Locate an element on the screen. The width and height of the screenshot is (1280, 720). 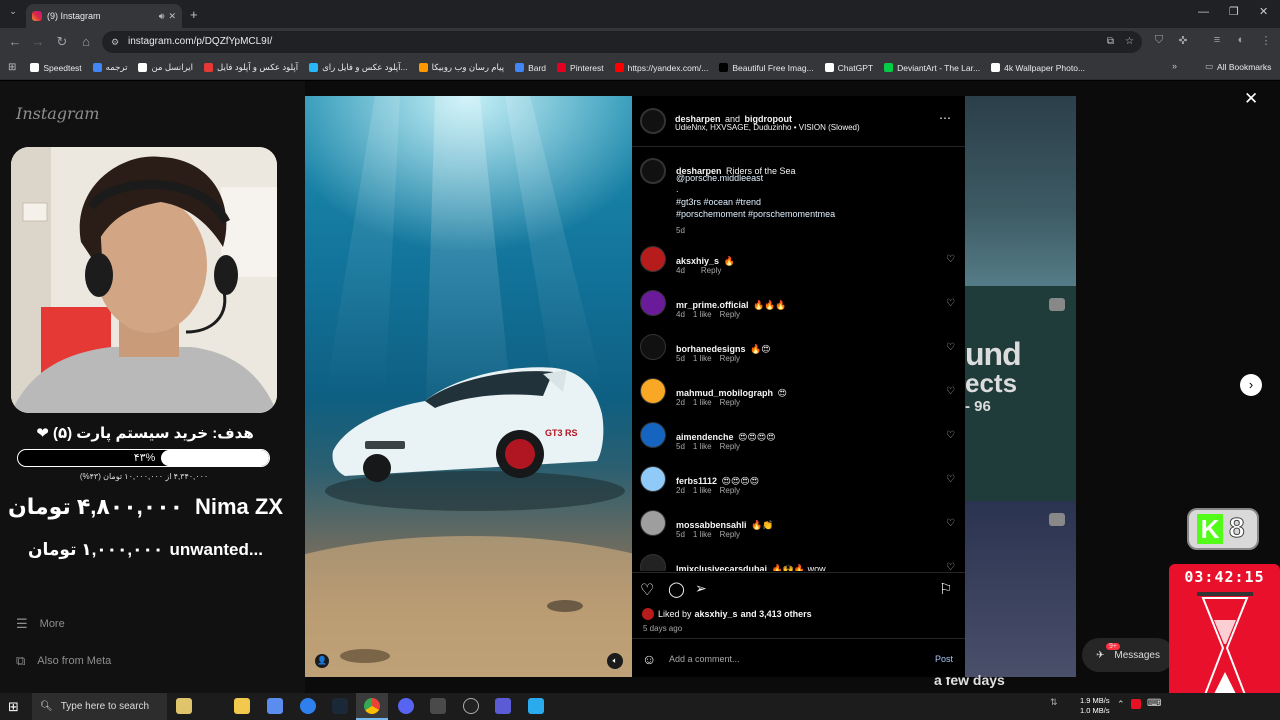
comment-username: lmjxclusivecarsdubai is located at coordinates (721, 567).